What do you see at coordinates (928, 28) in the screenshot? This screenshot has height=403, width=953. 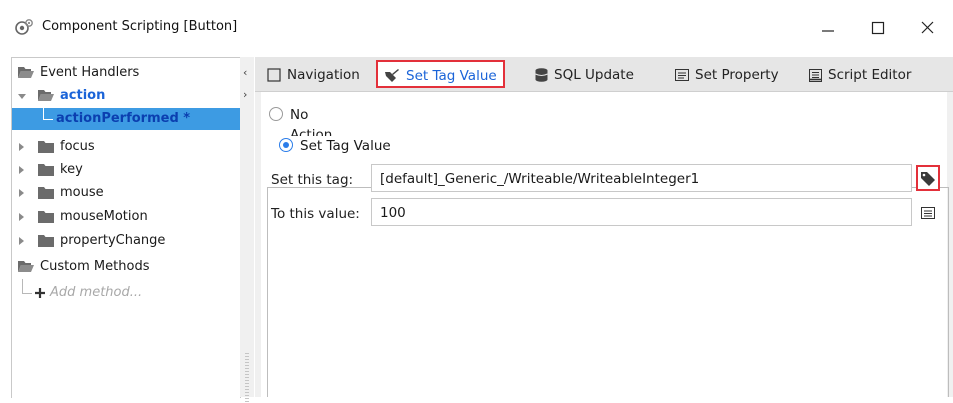 I see `close-icon` at bounding box center [928, 28].